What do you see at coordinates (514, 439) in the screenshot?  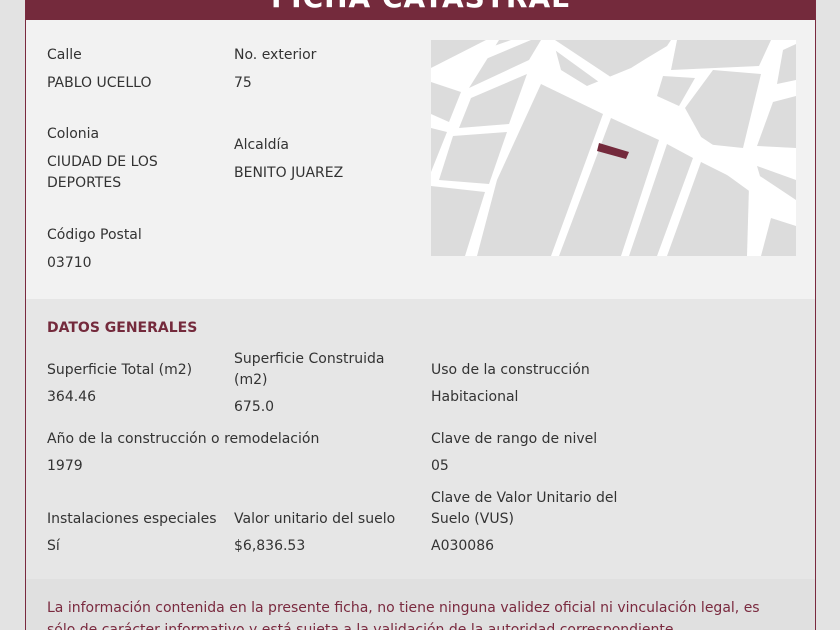 I see `rango-nivel-label: Clave de rango de nivel` at bounding box center [514, 439].